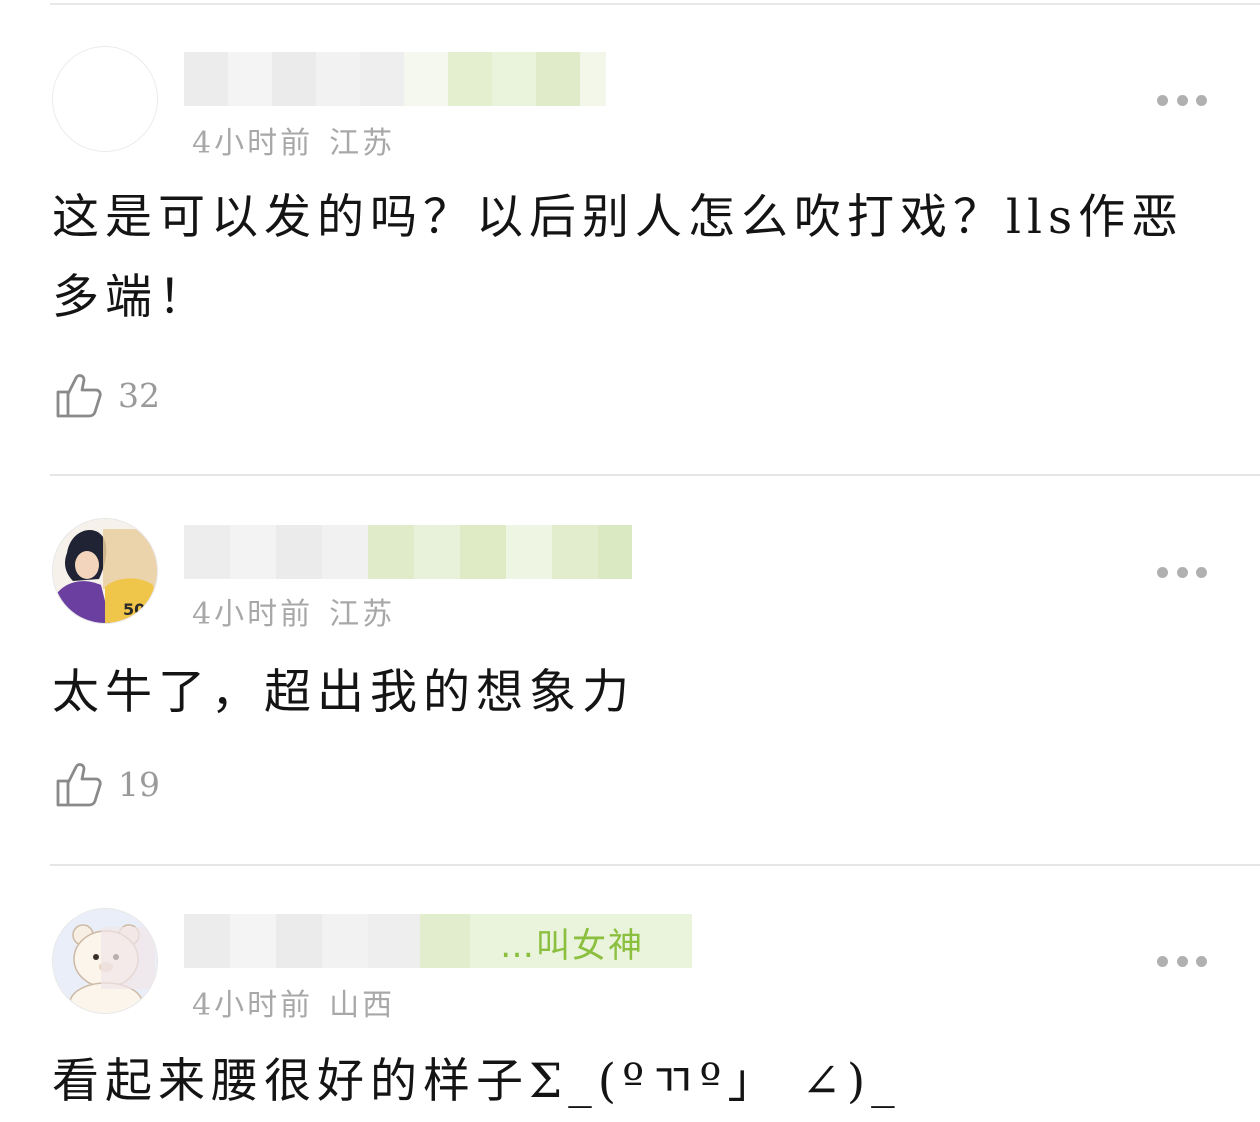 The height and width of the screenshot is (1122, 1260). What do you see at coordinates (572, 942) in the screenshot?
I see `username: …叫女神` at bounding box center [572, 942].